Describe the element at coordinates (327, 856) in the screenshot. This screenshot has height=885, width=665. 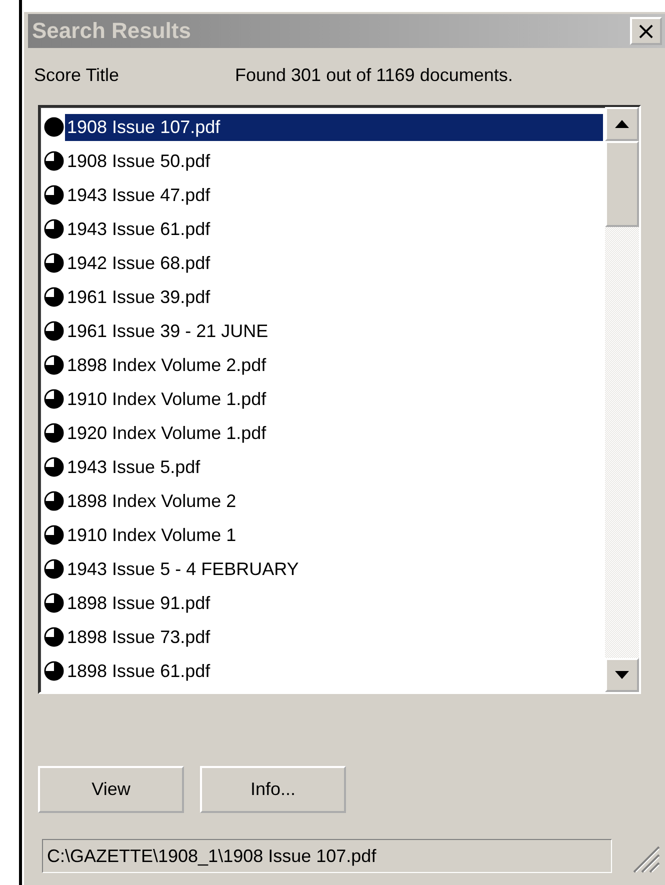
I see `file-path-field: C:\GAZETTE\1908_1\1908 Issue 107.pdf` at that location.